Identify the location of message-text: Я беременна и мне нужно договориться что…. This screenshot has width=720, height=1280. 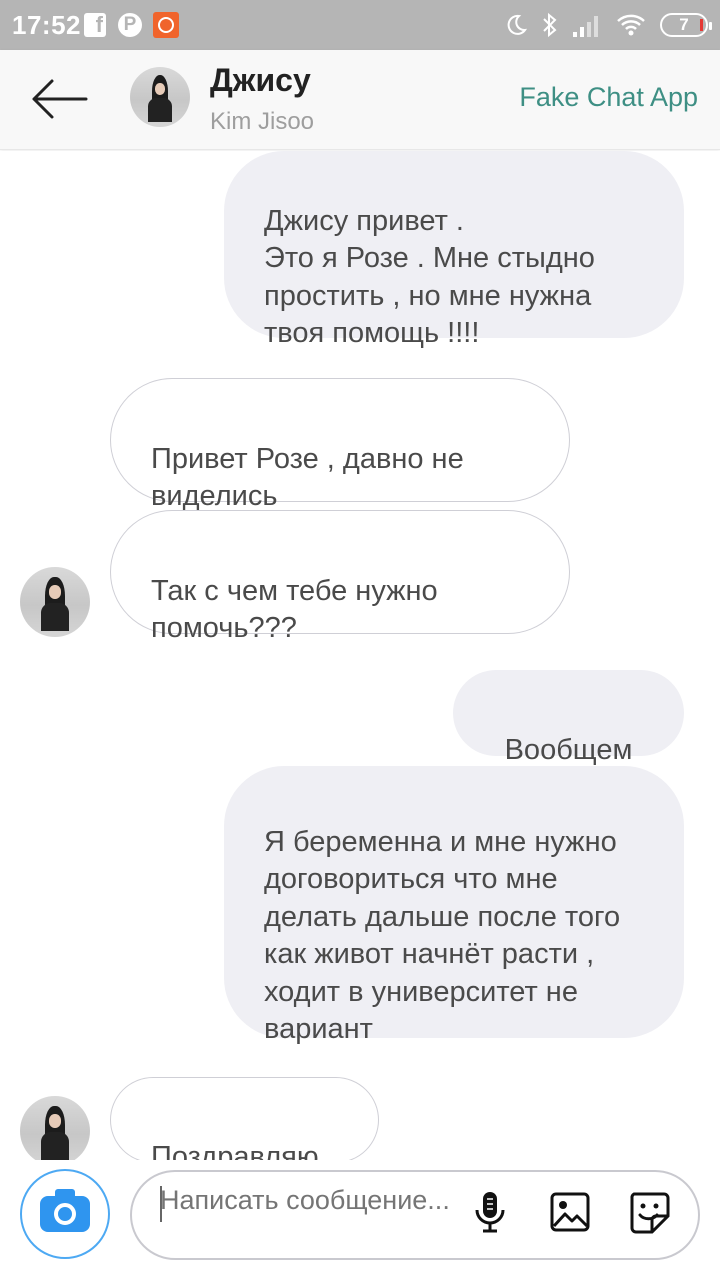
(442, 935).